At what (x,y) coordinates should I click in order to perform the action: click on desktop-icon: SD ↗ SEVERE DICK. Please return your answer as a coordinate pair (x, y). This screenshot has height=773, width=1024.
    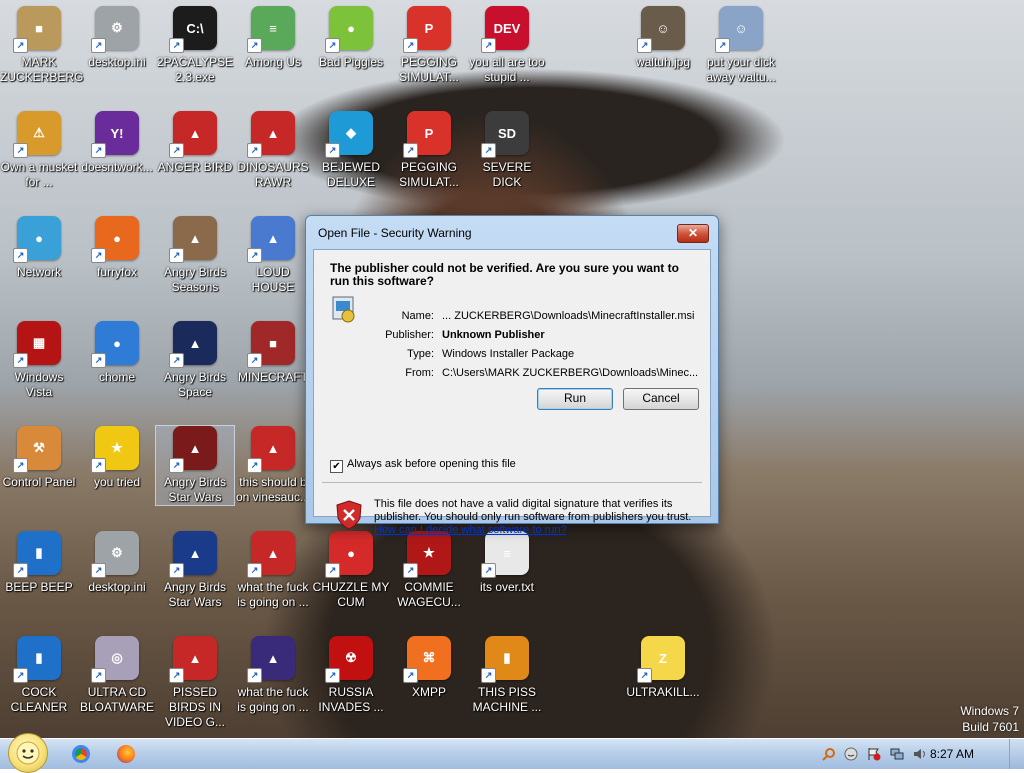
    Looking at the image, I should click on (507, 150).